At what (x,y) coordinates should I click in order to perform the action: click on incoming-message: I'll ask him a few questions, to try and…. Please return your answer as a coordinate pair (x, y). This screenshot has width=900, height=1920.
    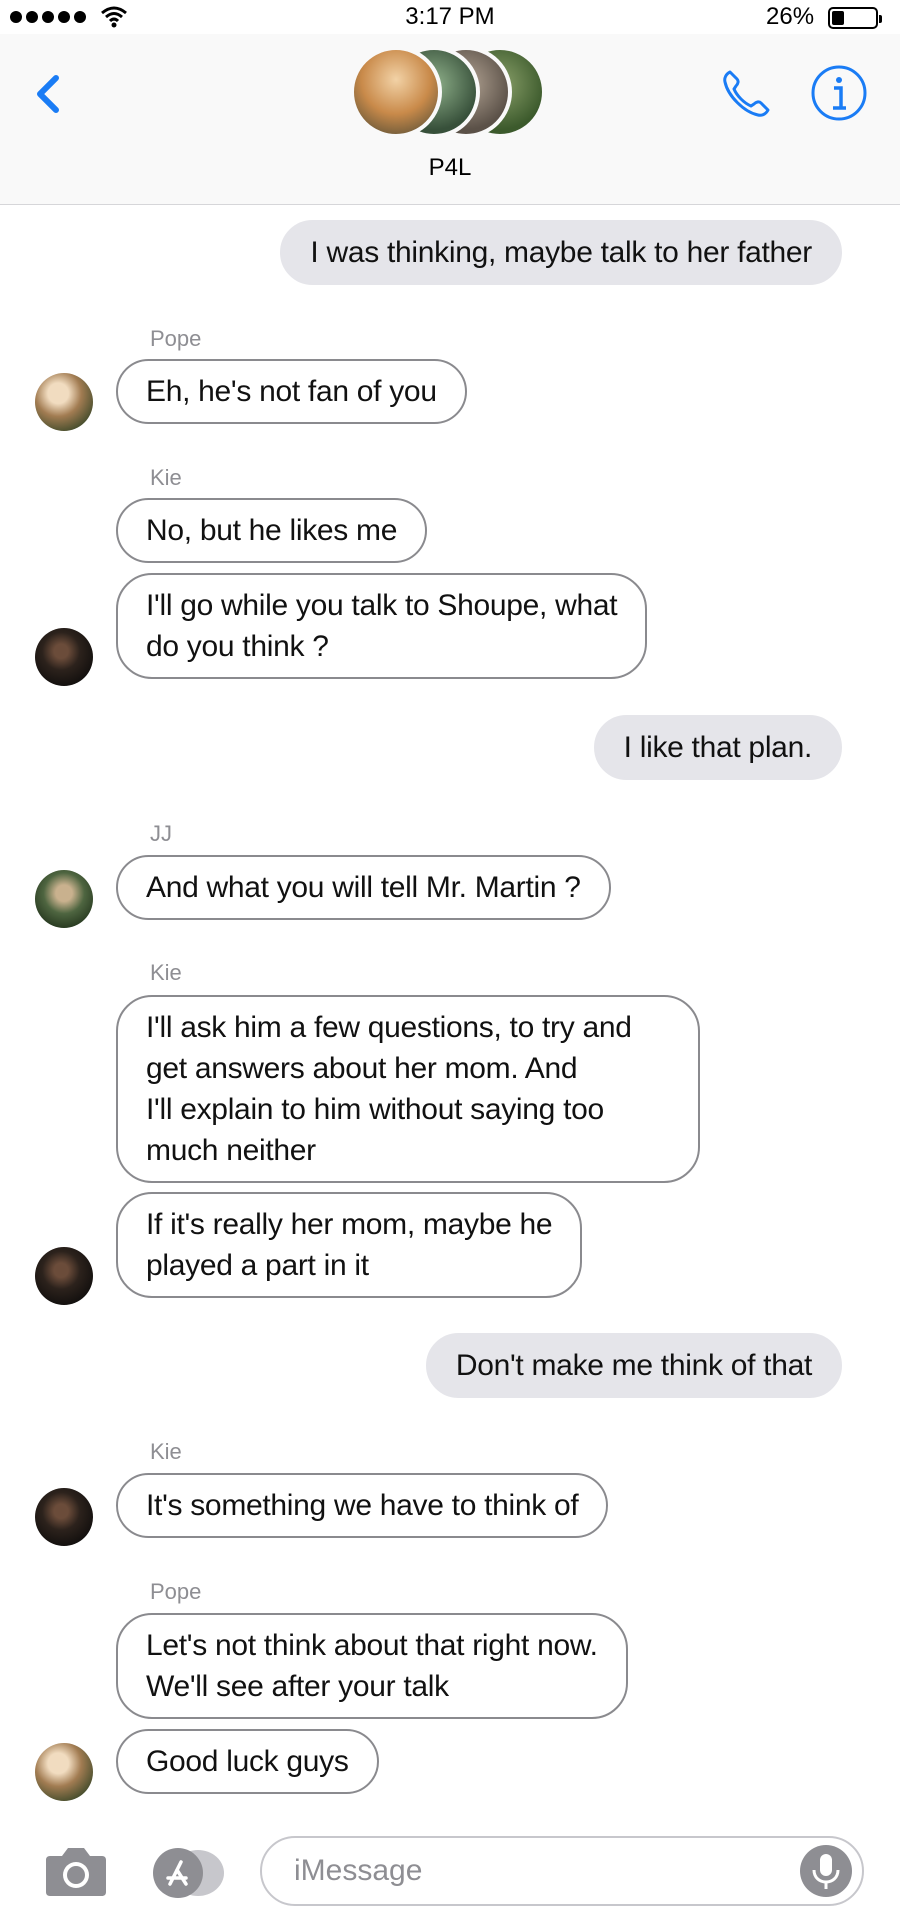
    Looking at the image, I should click on (408, 1089).